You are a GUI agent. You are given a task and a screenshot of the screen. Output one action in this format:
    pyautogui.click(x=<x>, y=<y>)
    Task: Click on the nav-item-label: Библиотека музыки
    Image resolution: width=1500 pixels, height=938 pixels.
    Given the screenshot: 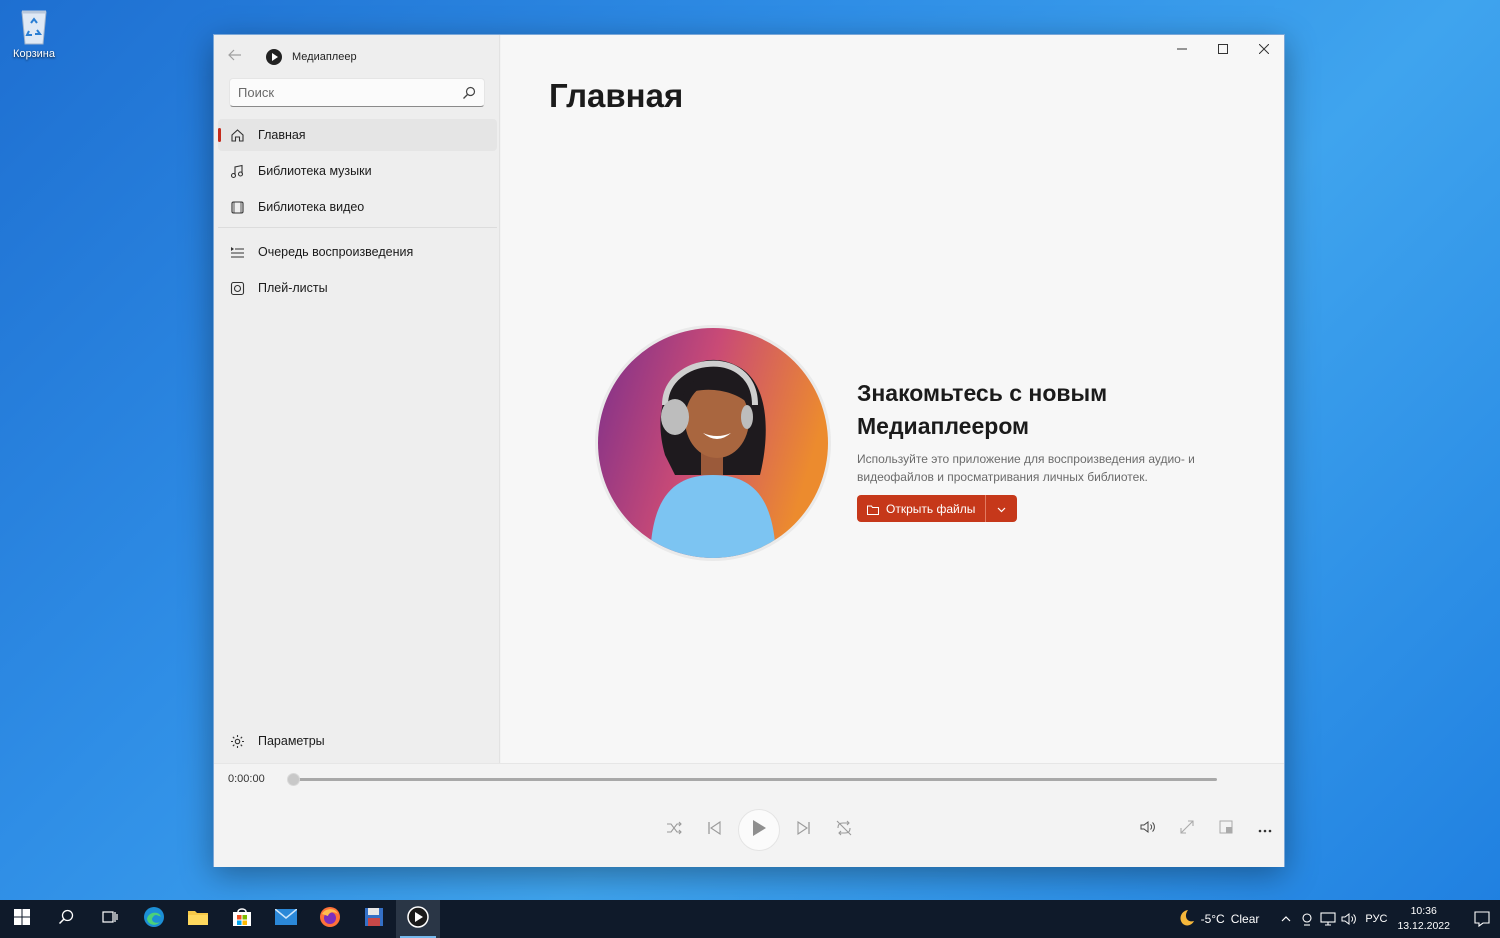 What is the action you would take?
    pyautogui.click(x=315, y=171)
    